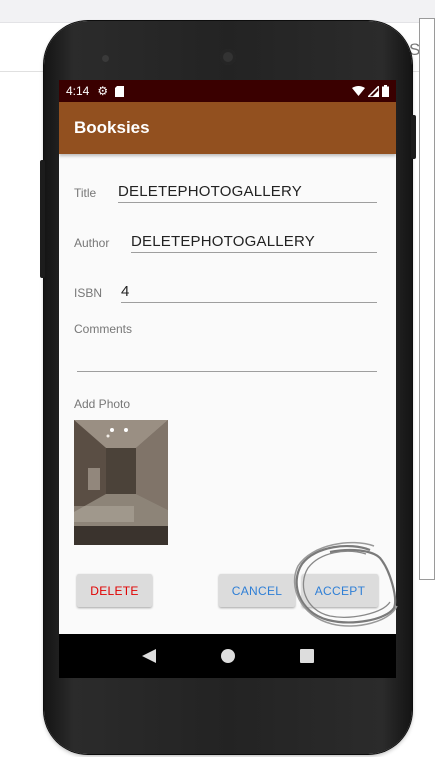 The width and height of the screenshot is (435, 757). What do you see at coordinates (121, 482) in the screenshot?
I see `book-photo` at bounding box center [121, 482].